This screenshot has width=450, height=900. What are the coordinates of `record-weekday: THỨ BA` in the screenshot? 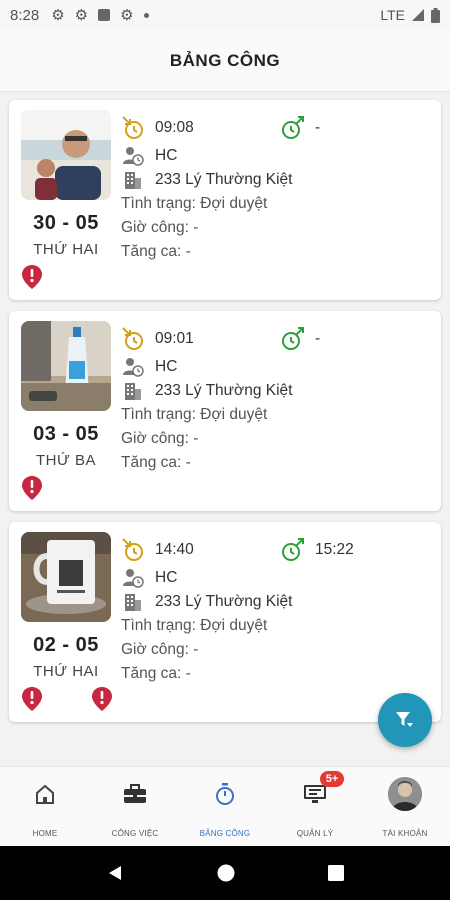 It's located at (66, 460).